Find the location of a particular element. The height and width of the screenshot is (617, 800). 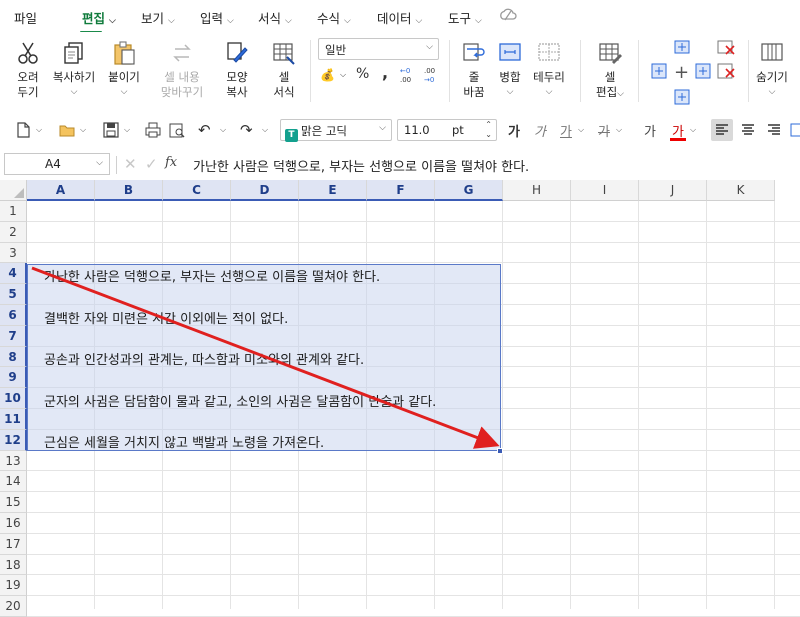

row-header-7: 7 is located at coordinates (13, 336).